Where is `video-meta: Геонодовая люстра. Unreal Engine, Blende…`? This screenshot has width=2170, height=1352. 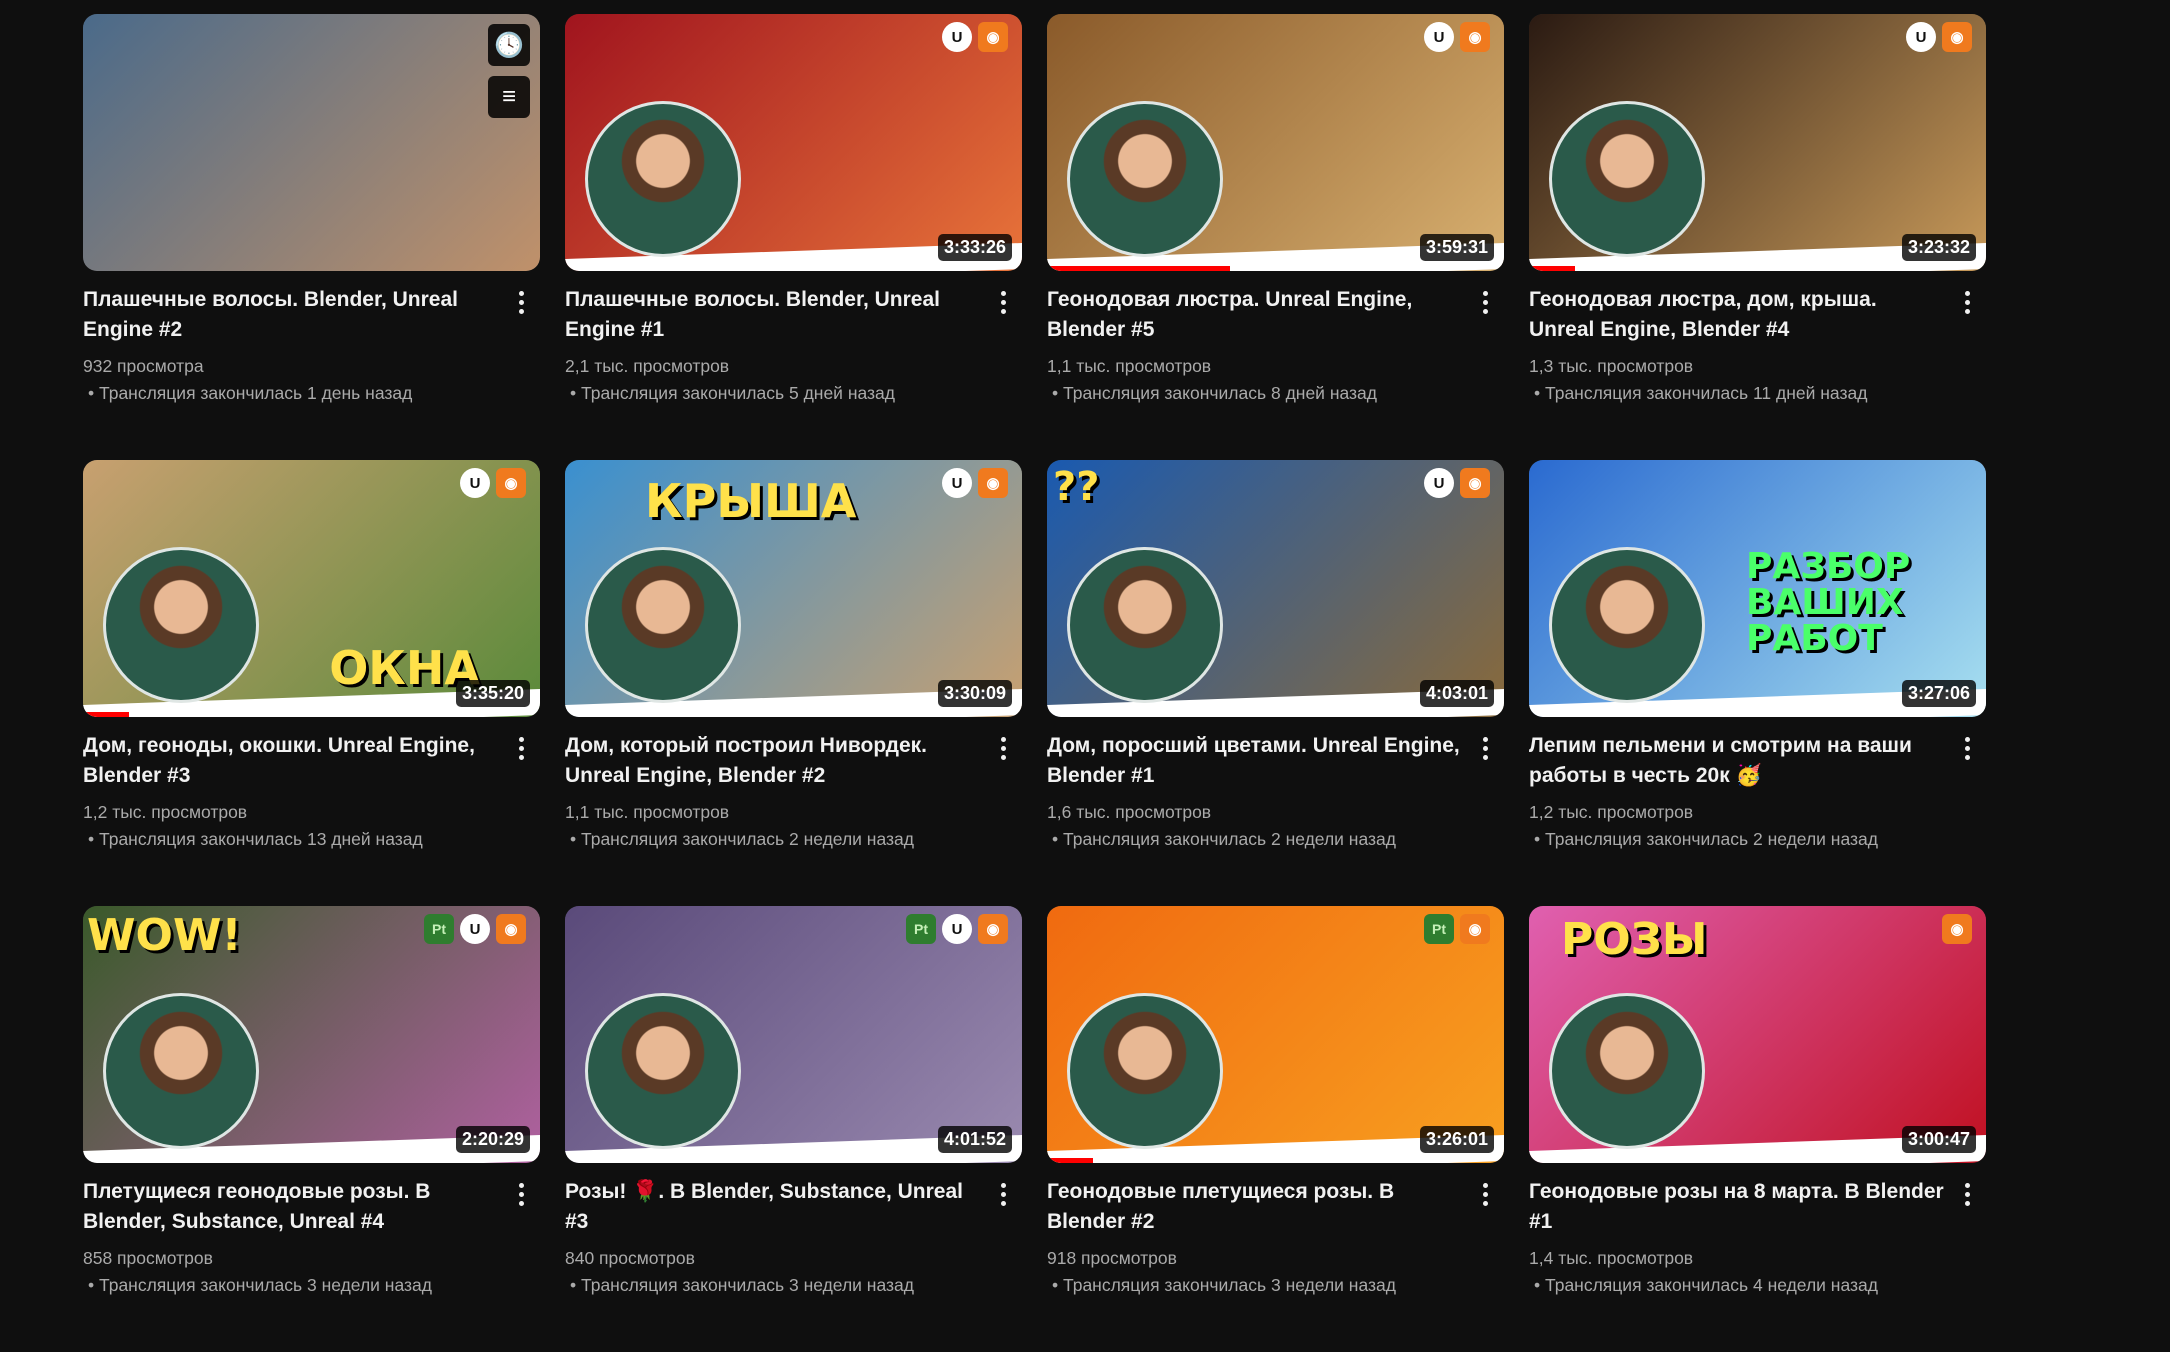 video-meta: Геонодовая люстра. Unreal Engine, Blende… is located at coordinates (1275, 339).